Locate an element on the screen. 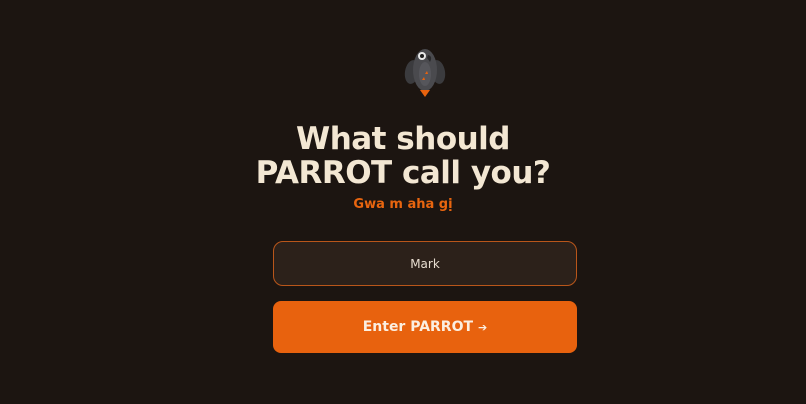 This screenshot has width=806, height=404. name-input is located at coordinates (425, 263).